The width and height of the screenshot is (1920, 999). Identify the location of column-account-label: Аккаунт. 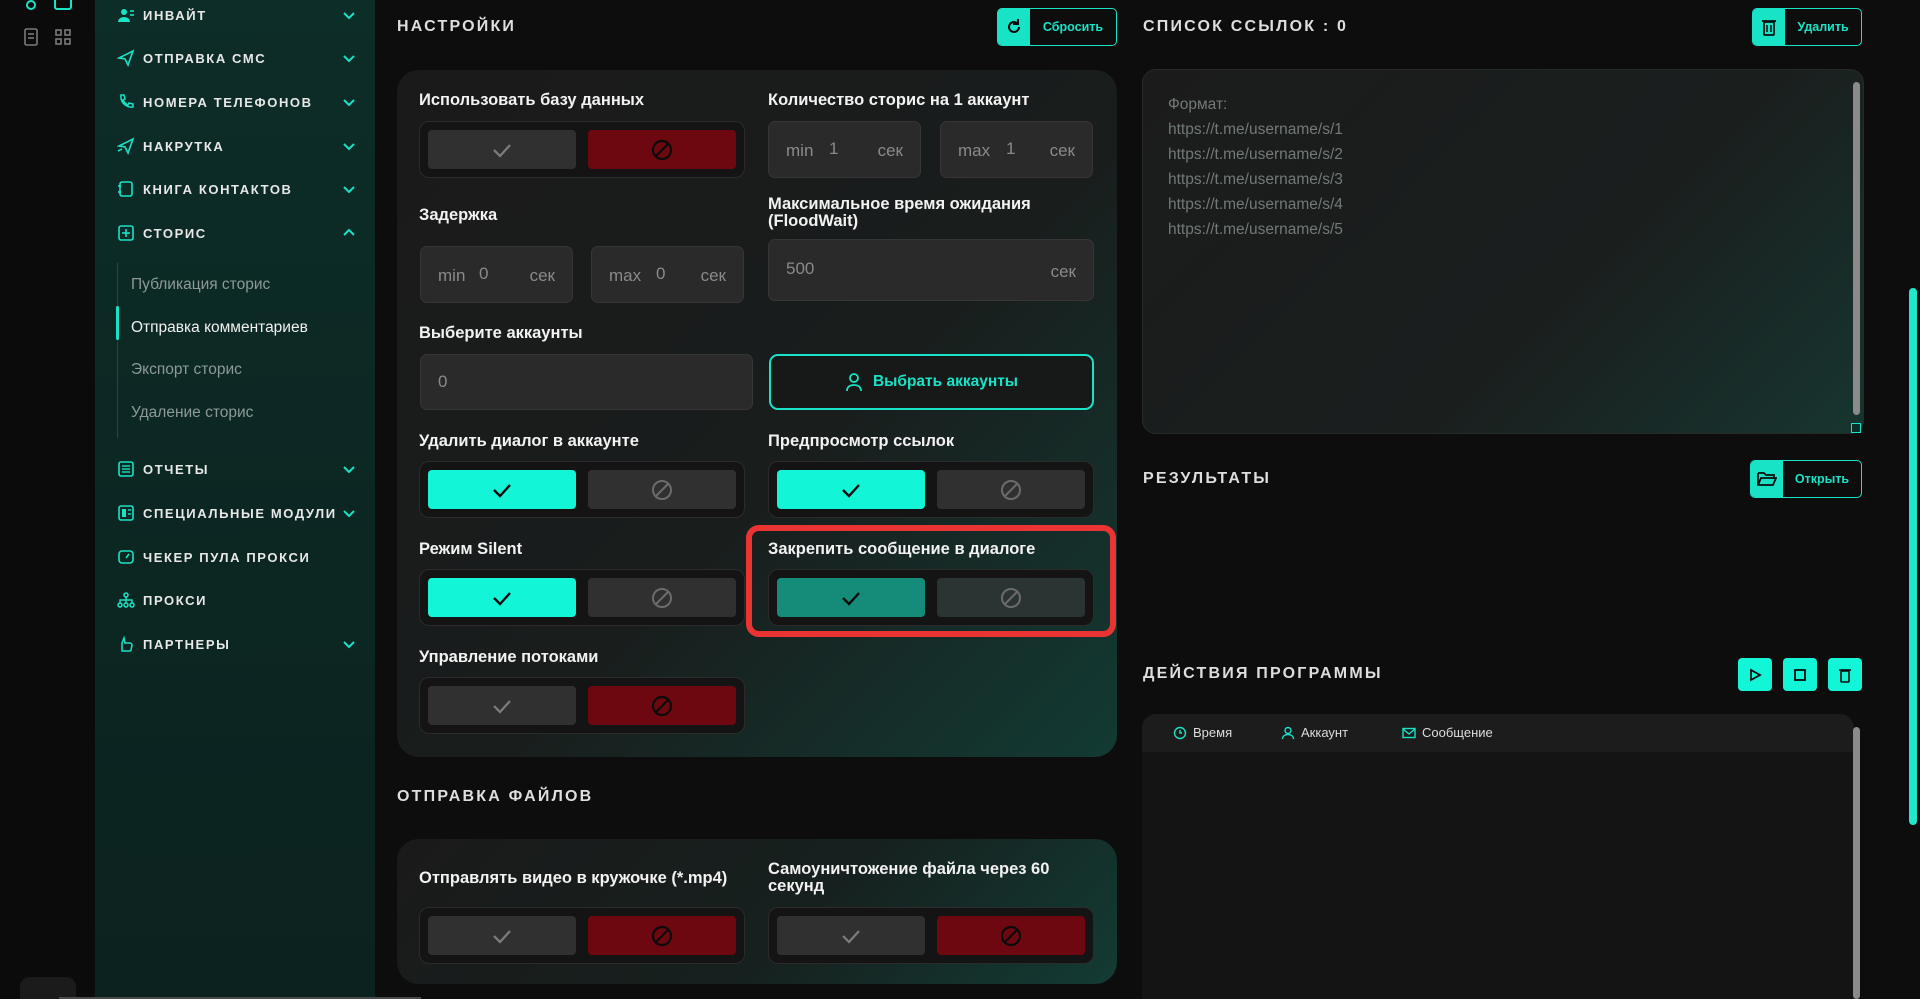
(1325, 732).